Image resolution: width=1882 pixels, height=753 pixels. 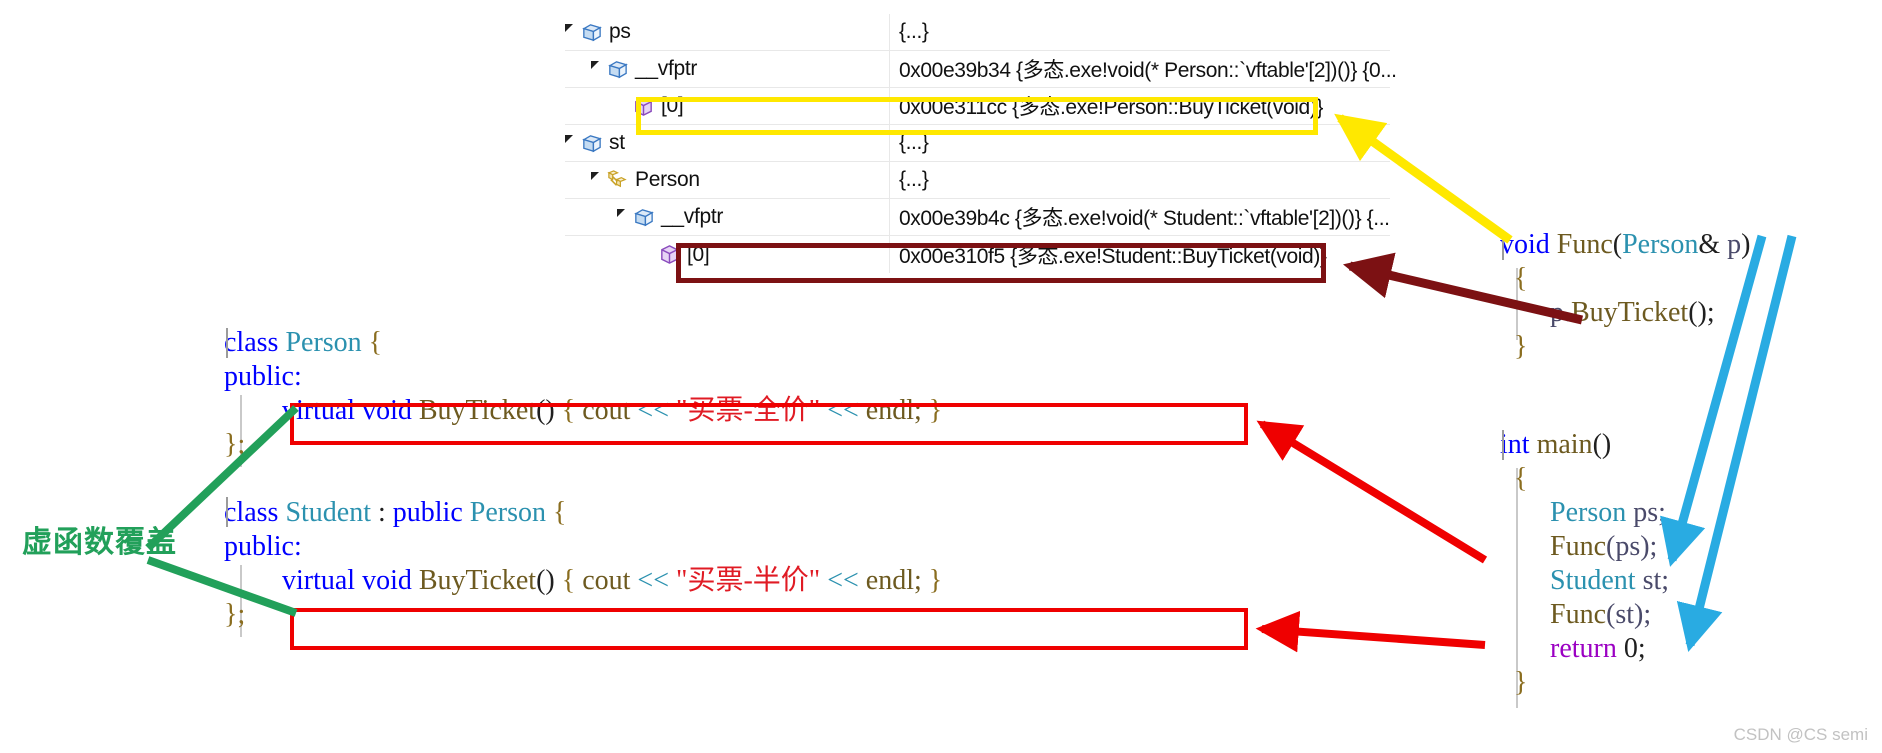 What do you see at coordinates (653, 410) in the screenshot?
I see `op-shift-1: <<` at bounding box center [653, 410].